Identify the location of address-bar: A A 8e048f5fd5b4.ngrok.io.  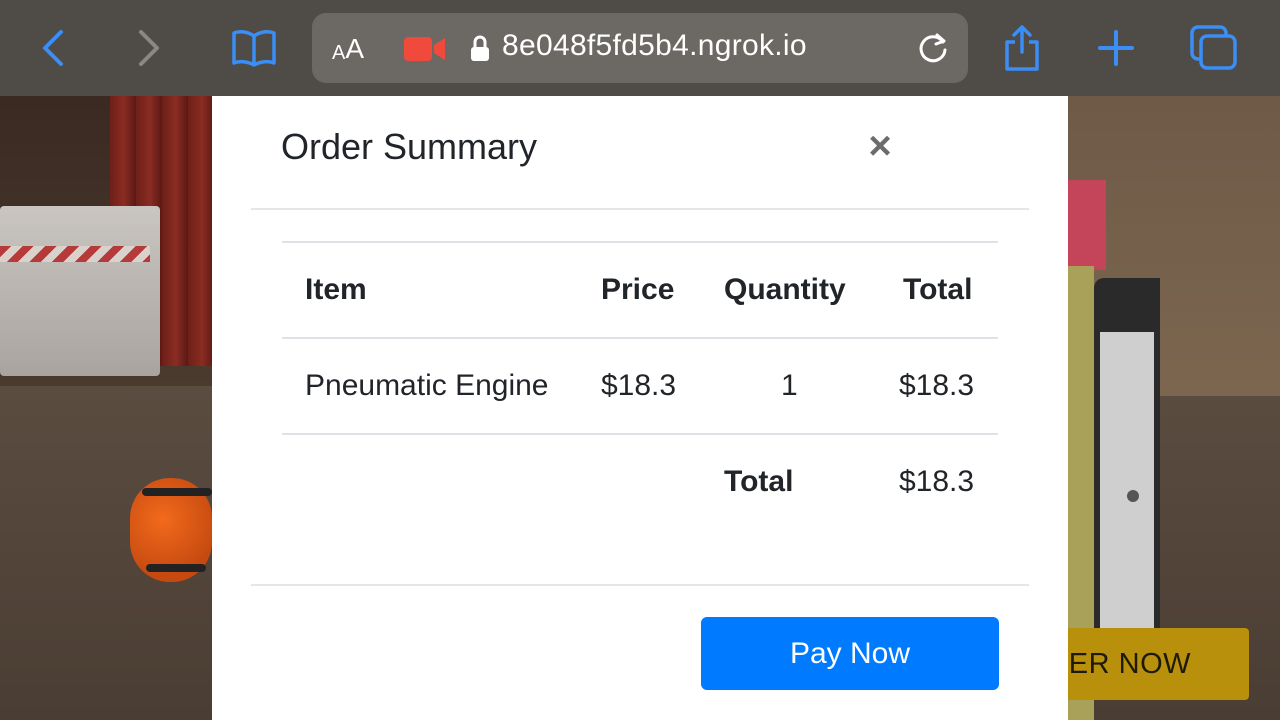
(640, 48).